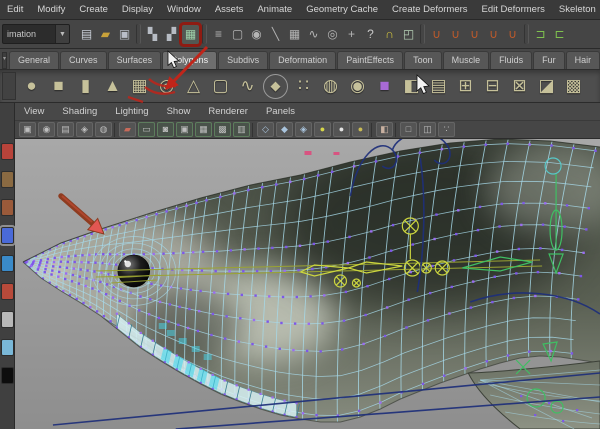 The image size is (600, 429). I want to click on input-connections-icon: ⊐, so click(540, 34).